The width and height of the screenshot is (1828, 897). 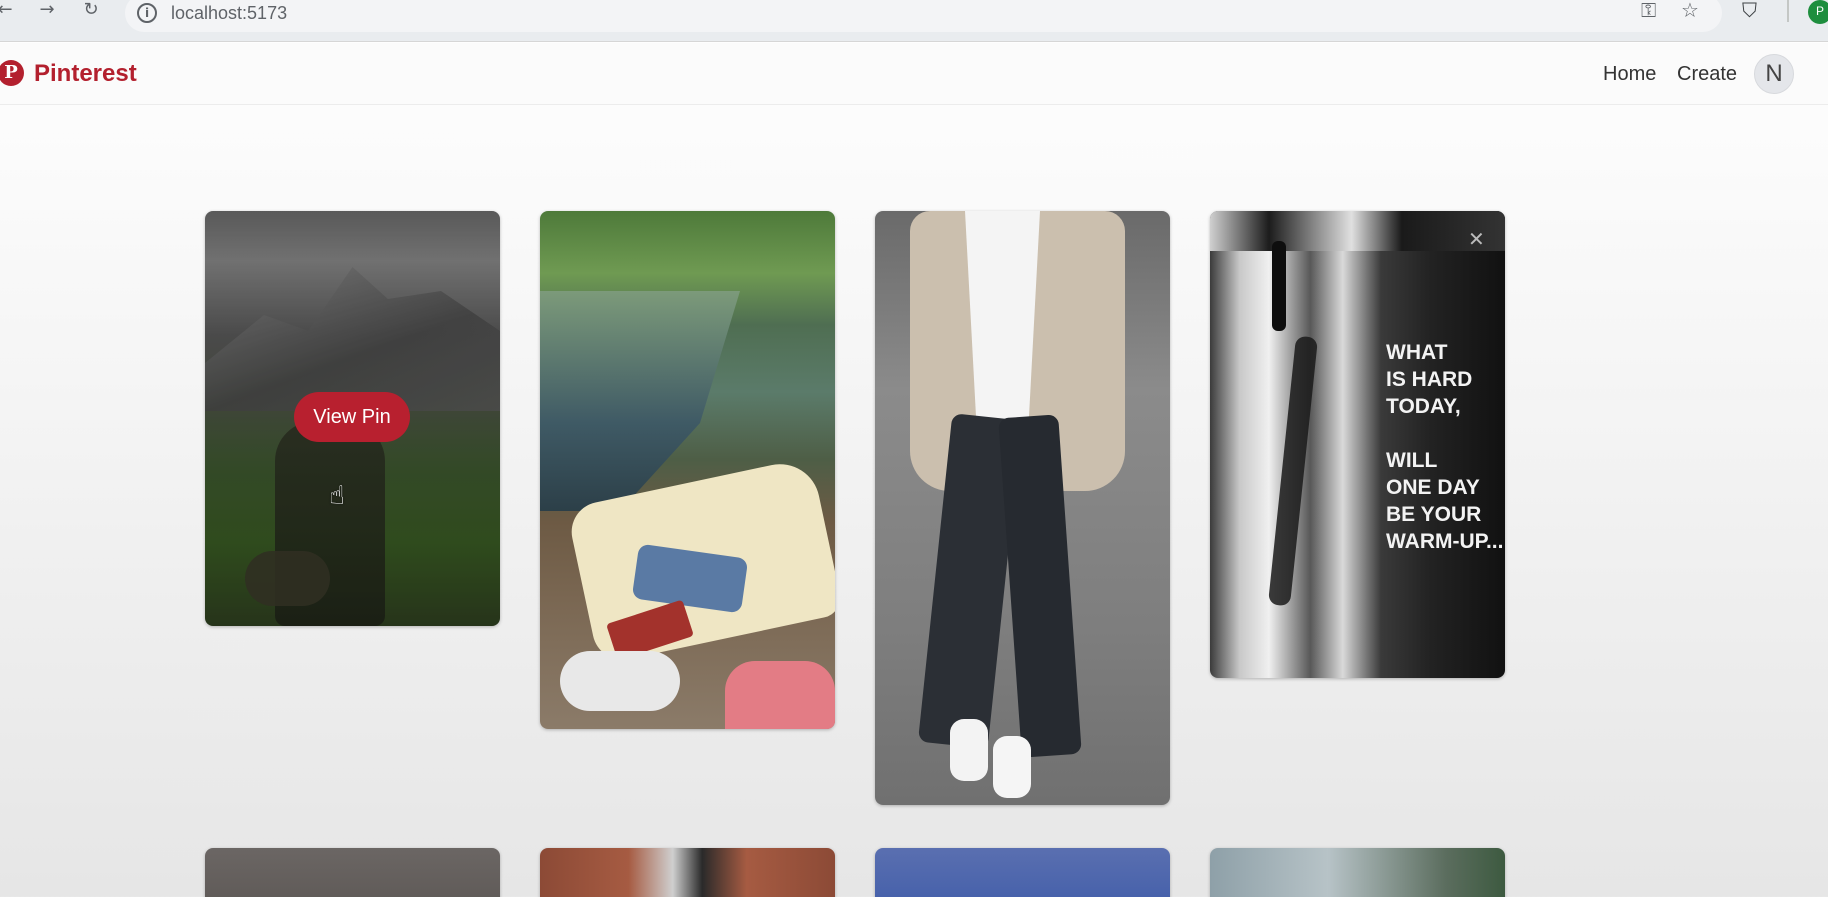 I want to click on pink-bag, so click(x=780, y=695).